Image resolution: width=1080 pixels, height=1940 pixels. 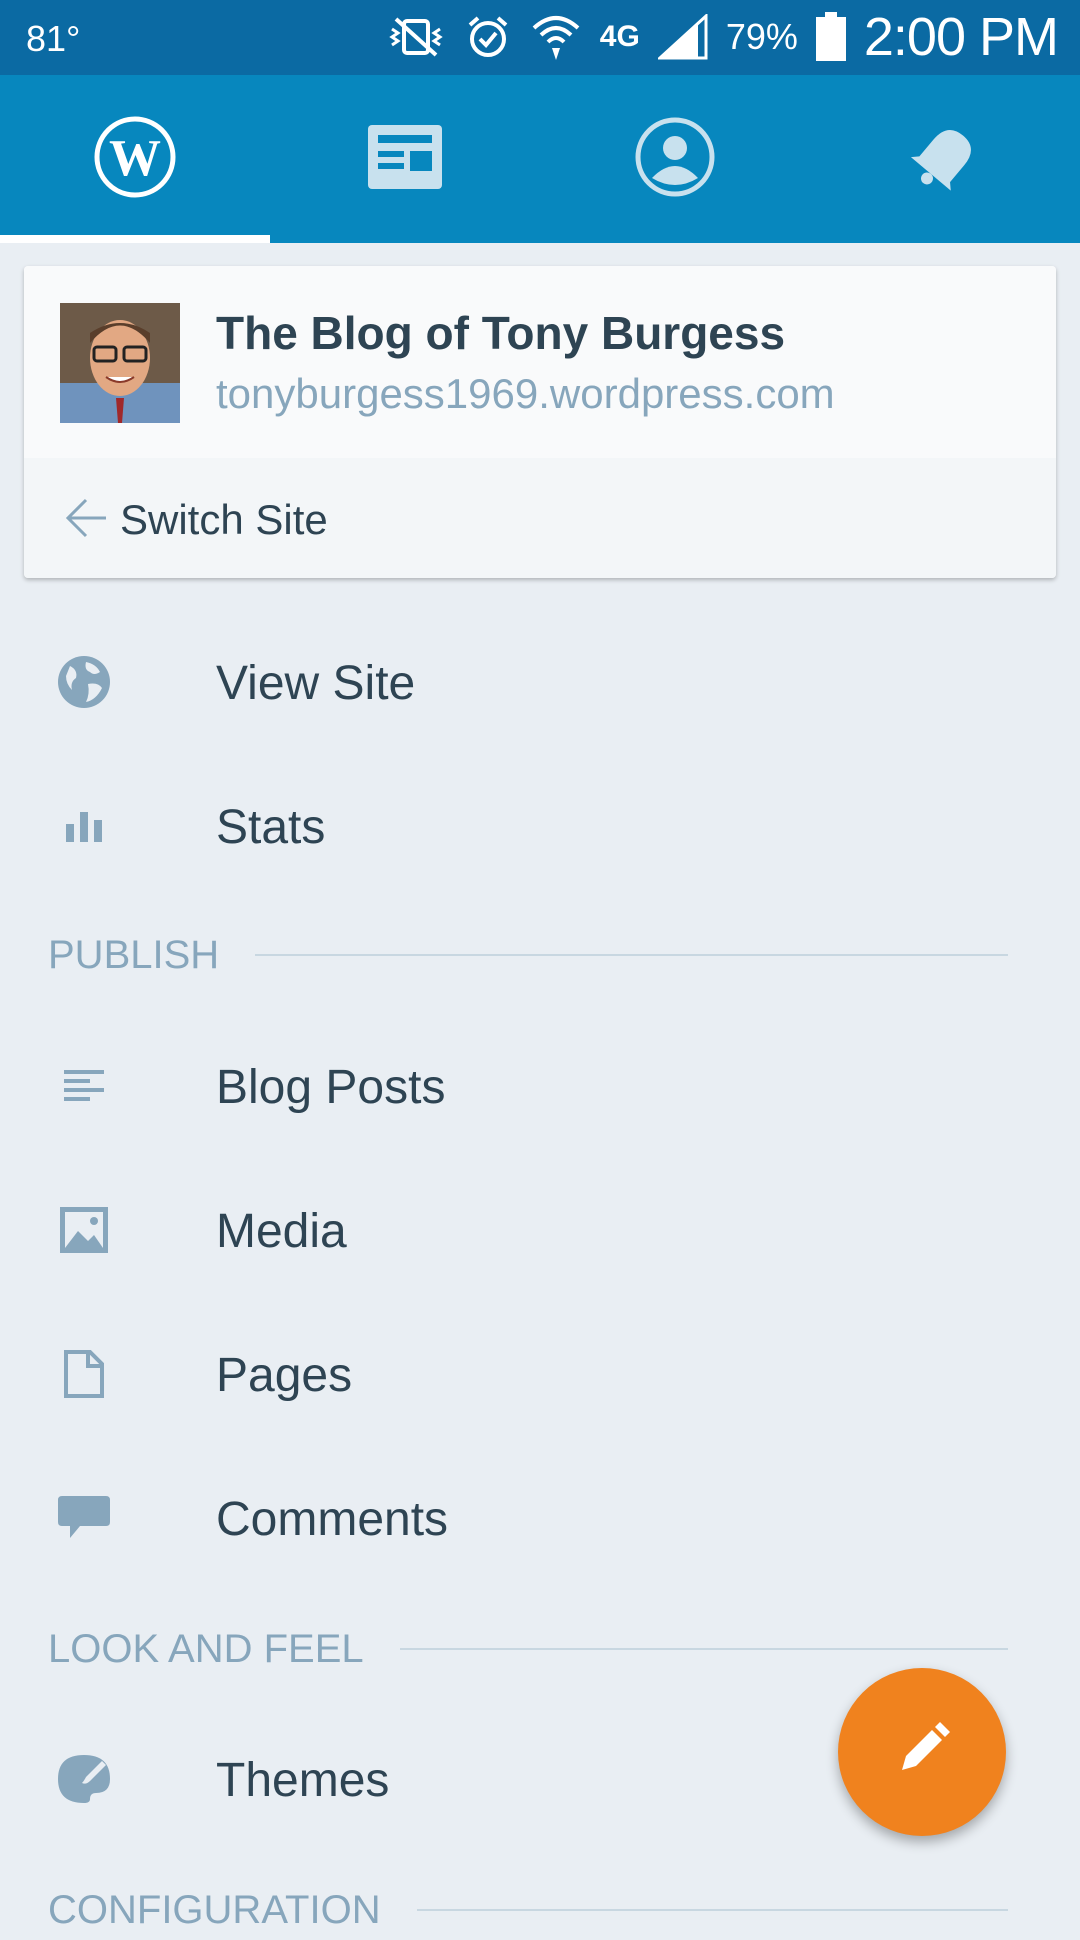 I want to click on site-avatar, so click(x=120, y=363).